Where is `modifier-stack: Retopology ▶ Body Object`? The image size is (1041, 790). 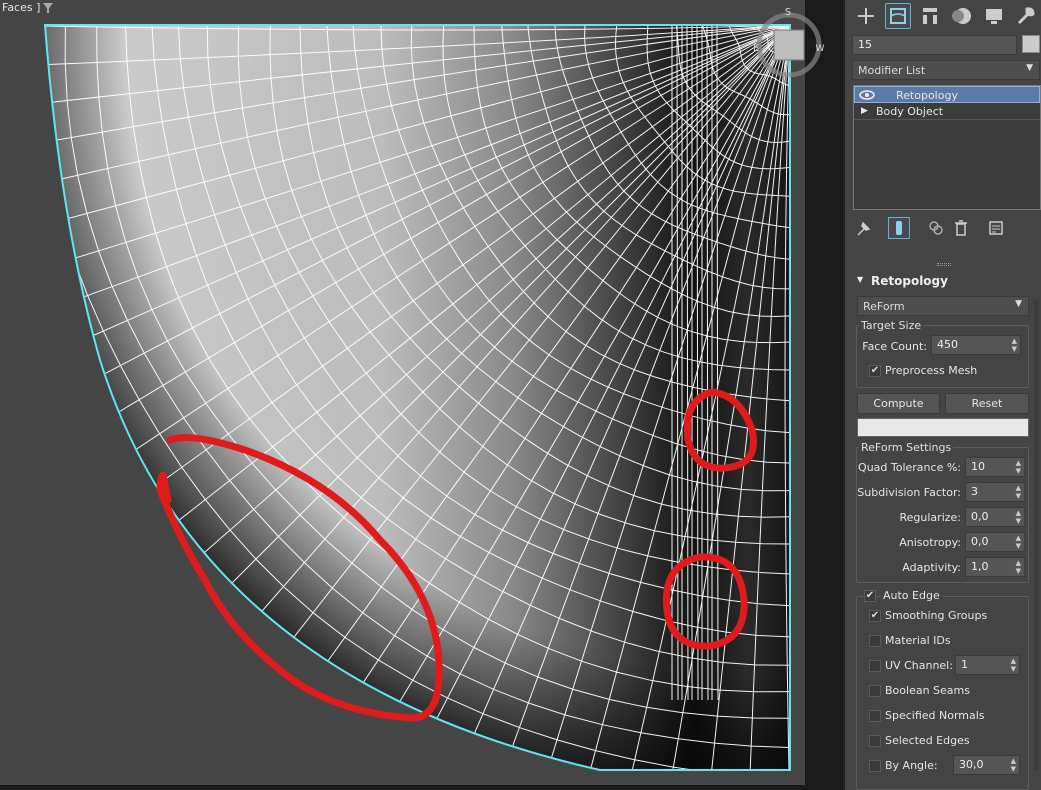
modifier-stack: Retopology ▶ Body Object is located at coordinates (947, 147).